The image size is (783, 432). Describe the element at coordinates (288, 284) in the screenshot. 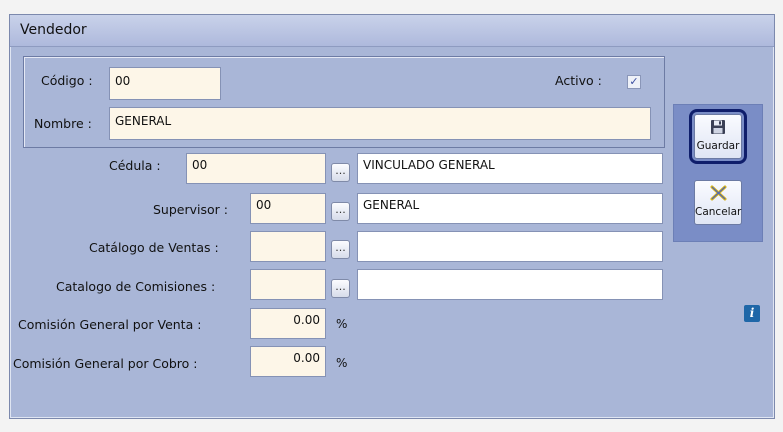

I see `catalogo-comisiones-input` at that location.